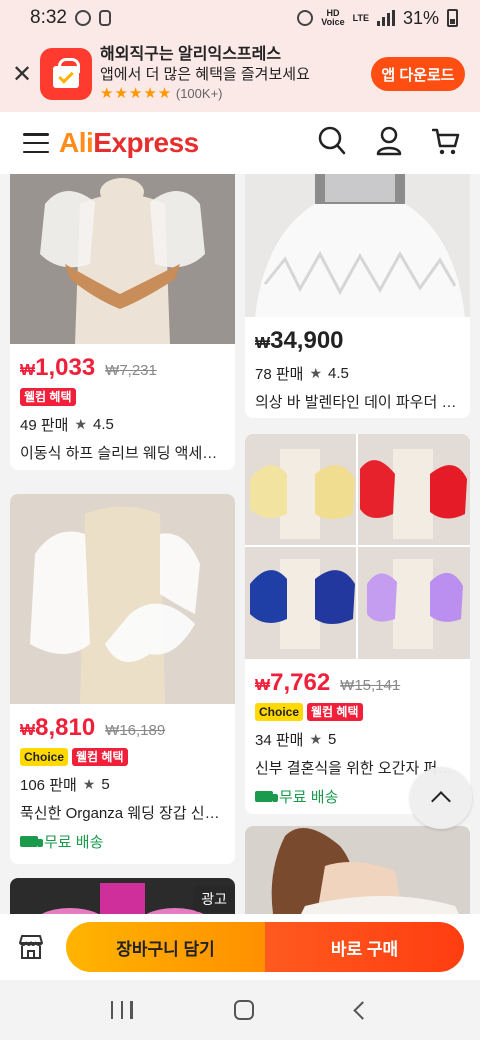 This screenshot has height=1040, width=480. What do you see at coordinates (136, 93) in the screenshot?
I see `star-rating-icon: ★★★★★` at bounding box center [136, 93].